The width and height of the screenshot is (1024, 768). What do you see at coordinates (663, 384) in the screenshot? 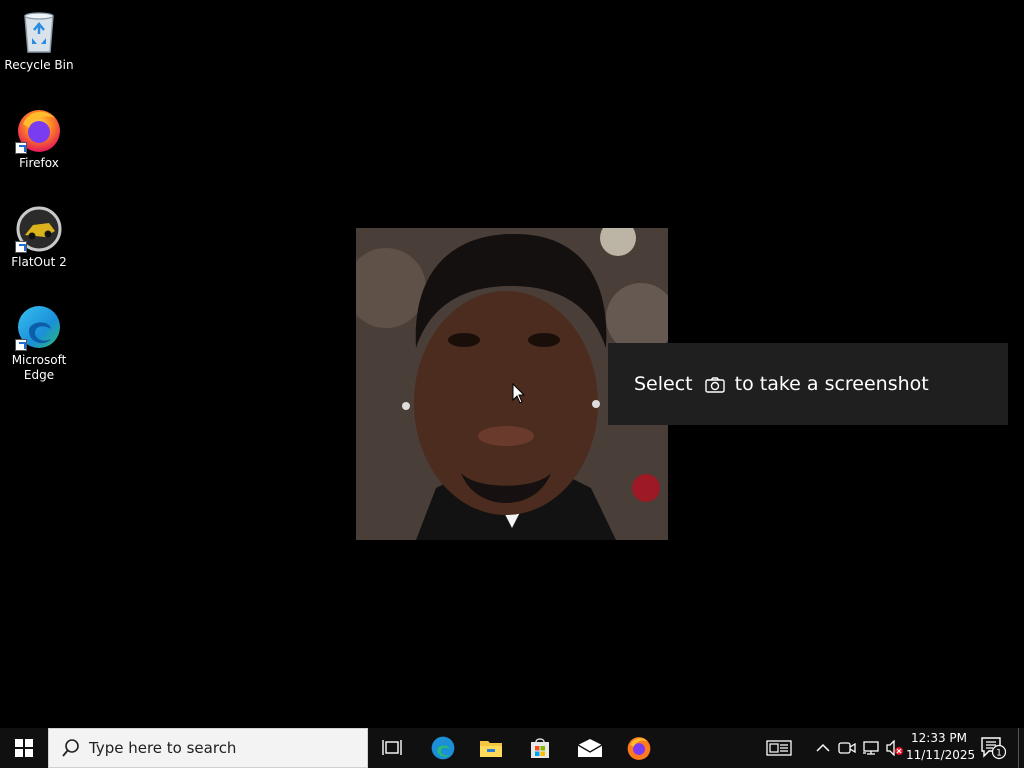
I see `hint-text-before: Select` at bounding box center [663, 384].